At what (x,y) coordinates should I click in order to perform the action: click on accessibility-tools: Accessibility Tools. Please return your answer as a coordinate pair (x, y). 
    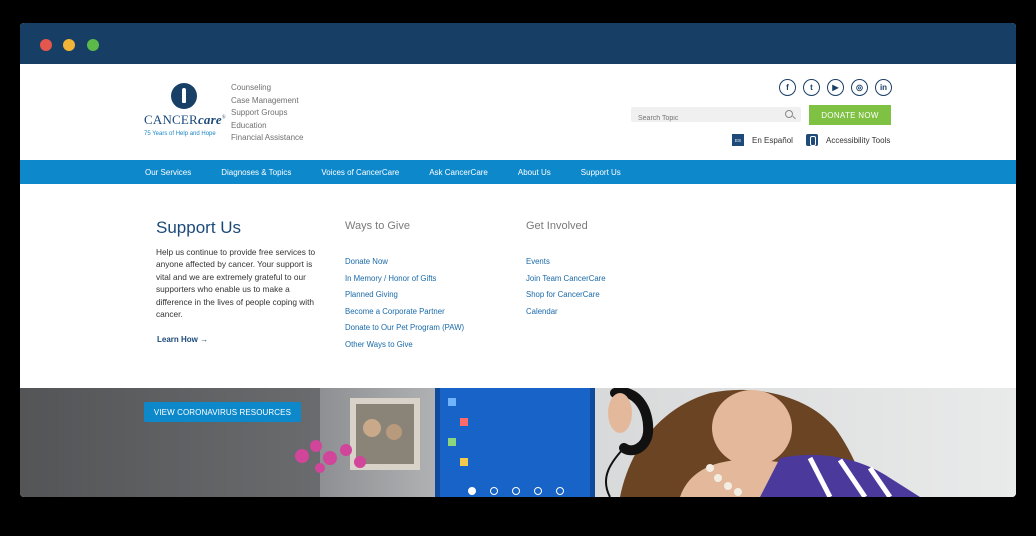
    Looking at the image, I should click on (848, 140).